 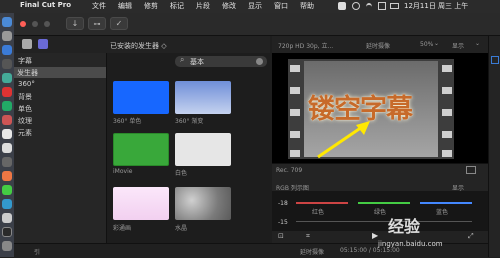 I want to click on crop-icon: ⌗, so click(x=308, y=236).